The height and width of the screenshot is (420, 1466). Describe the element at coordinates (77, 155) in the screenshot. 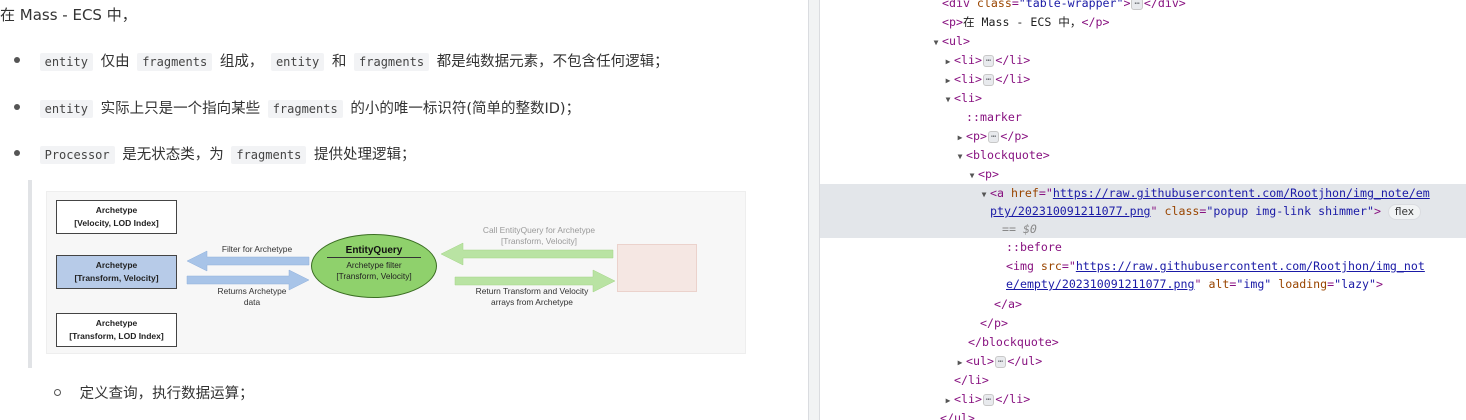

I see `inline-code: Processor` at that location.